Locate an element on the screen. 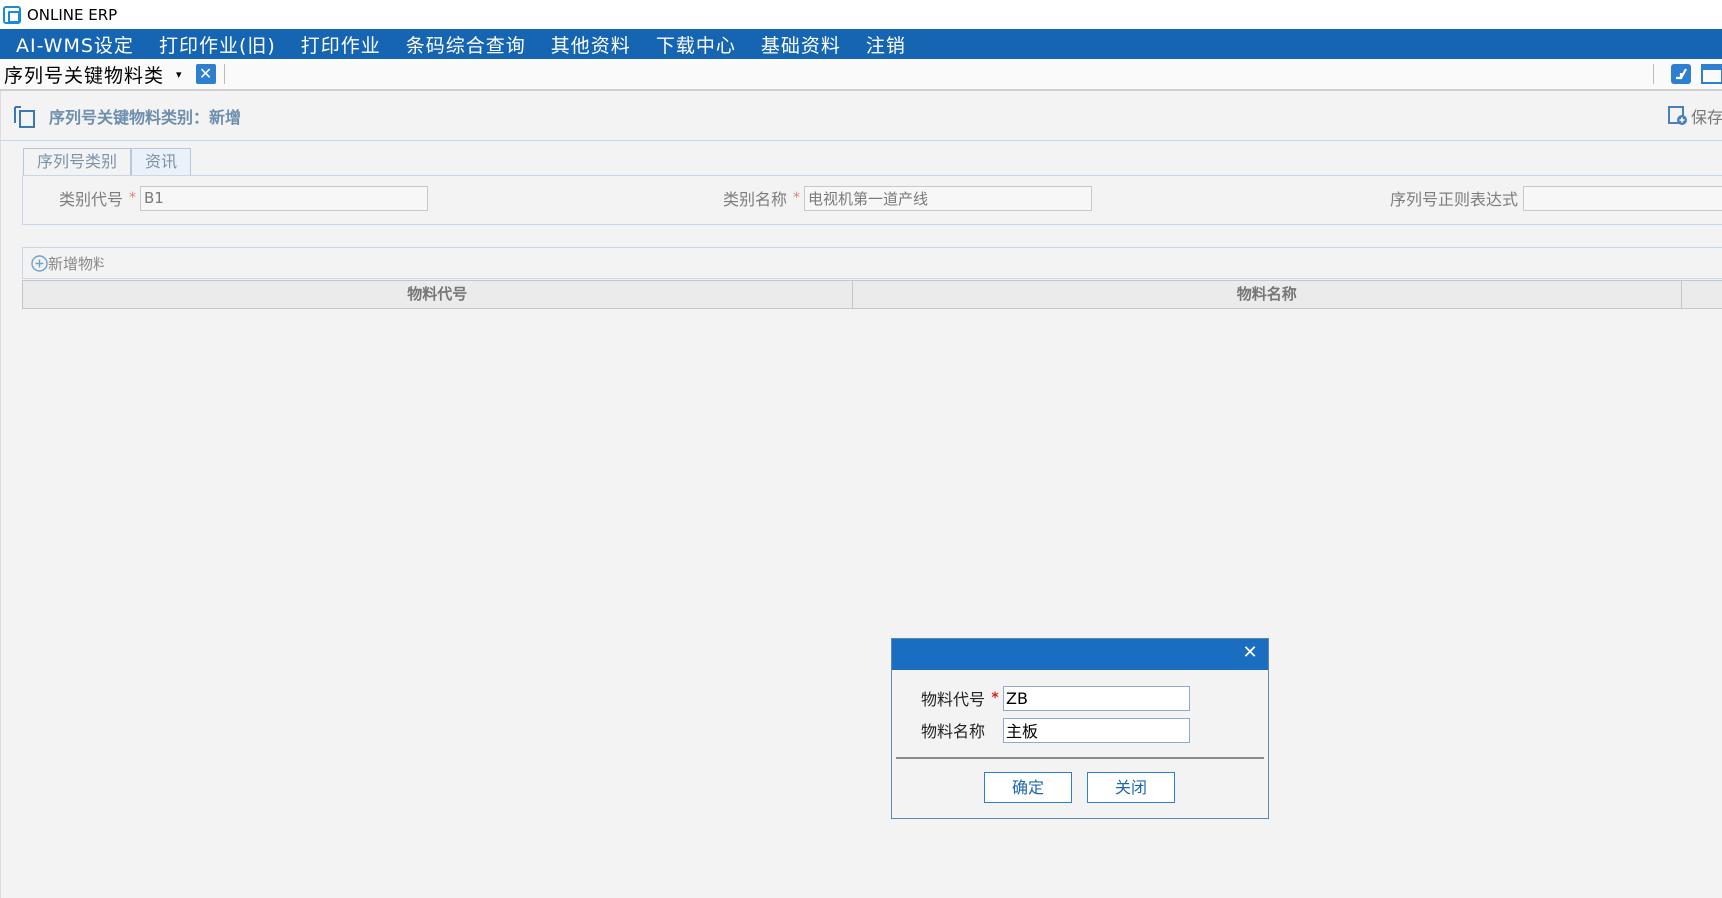  category-code-field: 类别代号 * is located at coordinates (244, 198).